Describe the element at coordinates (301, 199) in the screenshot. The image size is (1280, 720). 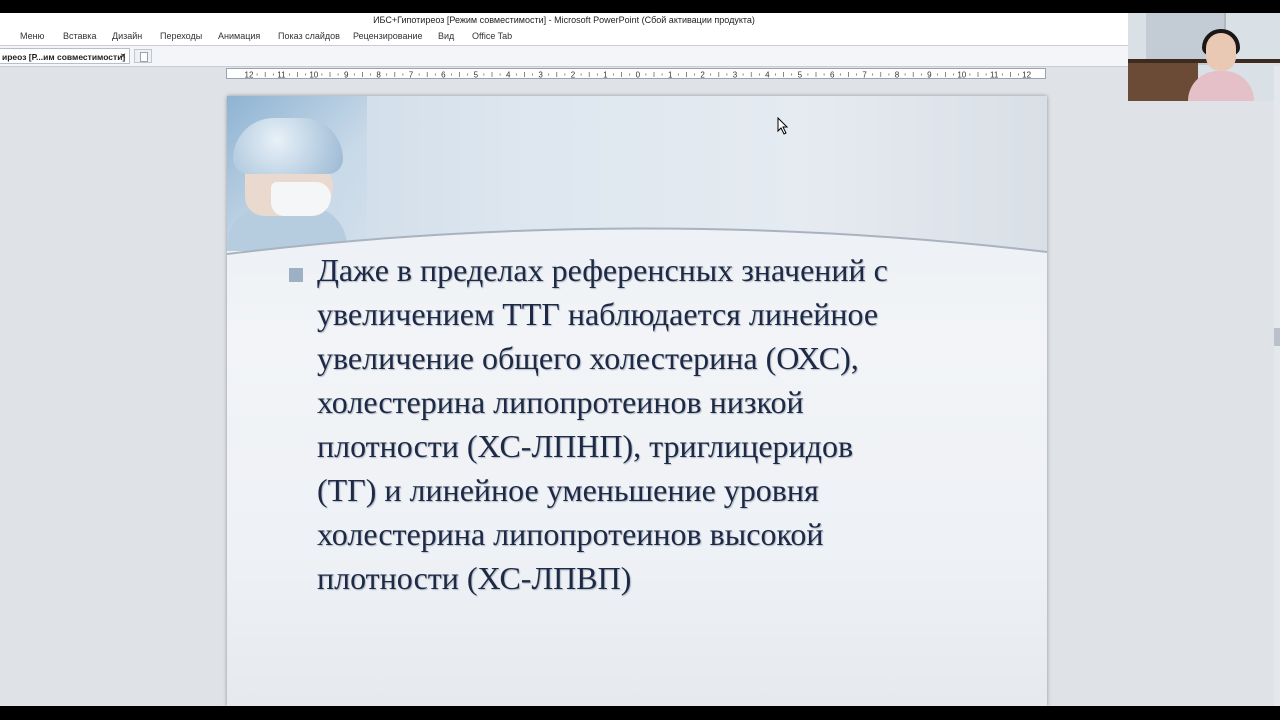
I see `surgeon-mask` at that location.